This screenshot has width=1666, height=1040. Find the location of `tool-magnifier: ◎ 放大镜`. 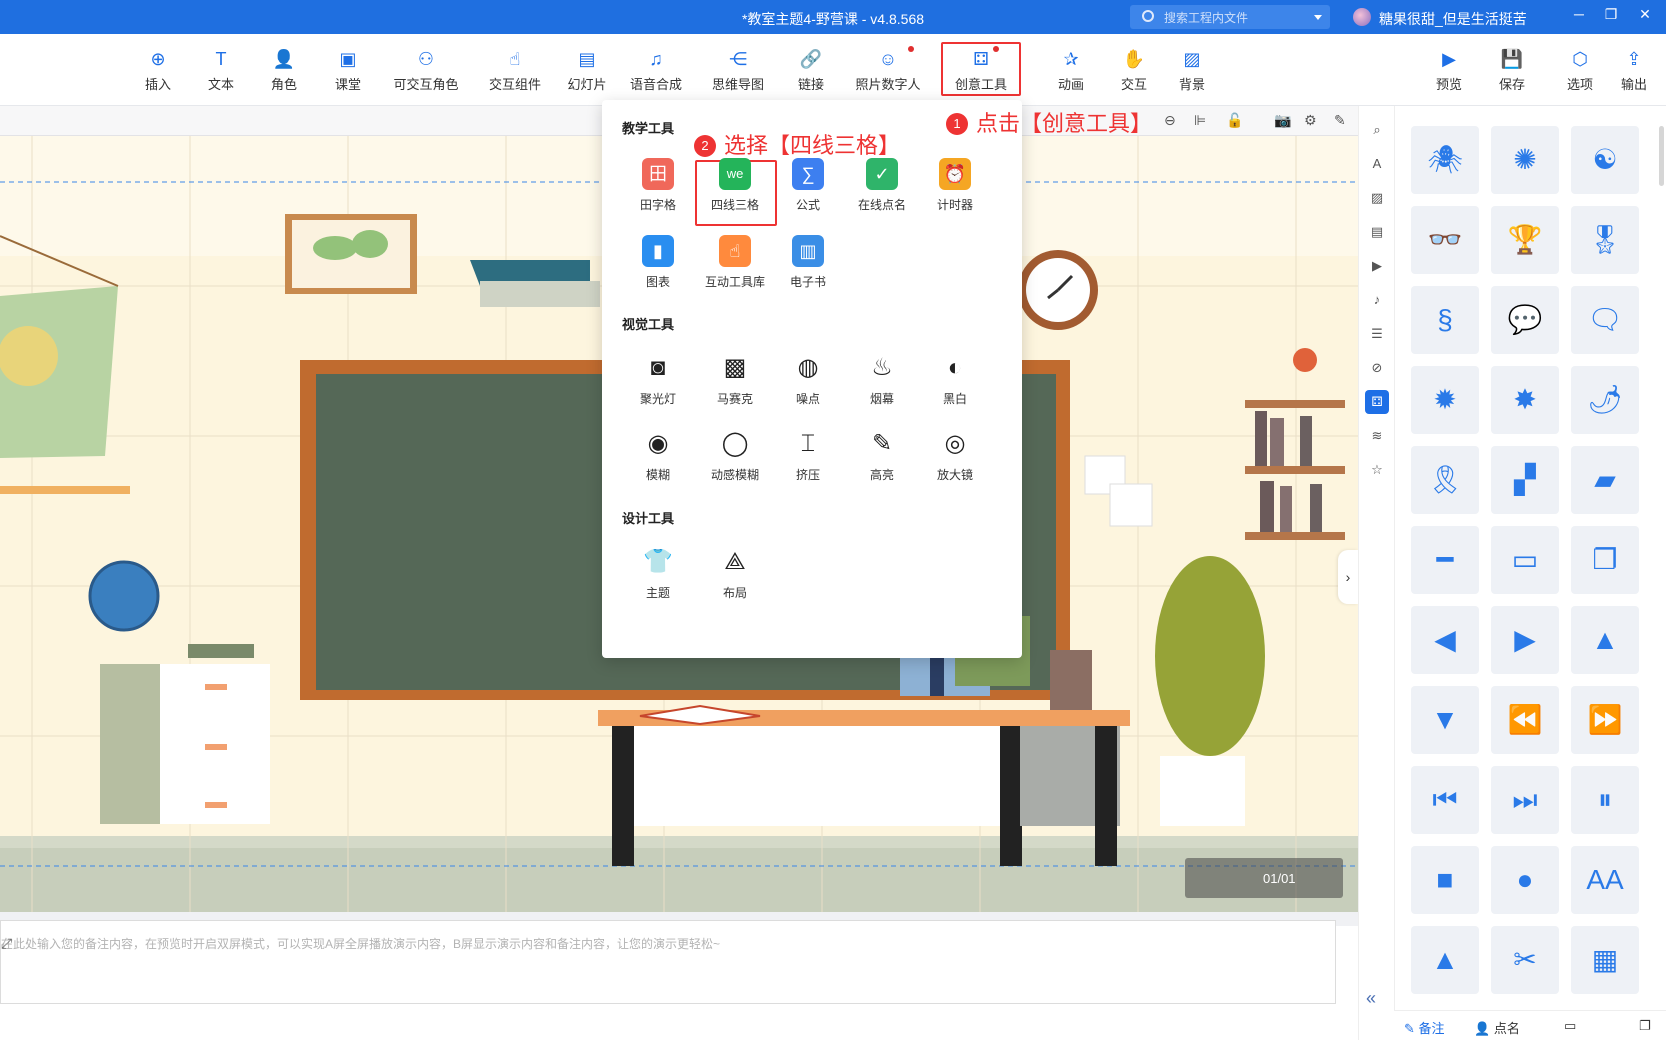

tool-magnifier: ◎ 放大镜 is located at coordinates (955, 455).